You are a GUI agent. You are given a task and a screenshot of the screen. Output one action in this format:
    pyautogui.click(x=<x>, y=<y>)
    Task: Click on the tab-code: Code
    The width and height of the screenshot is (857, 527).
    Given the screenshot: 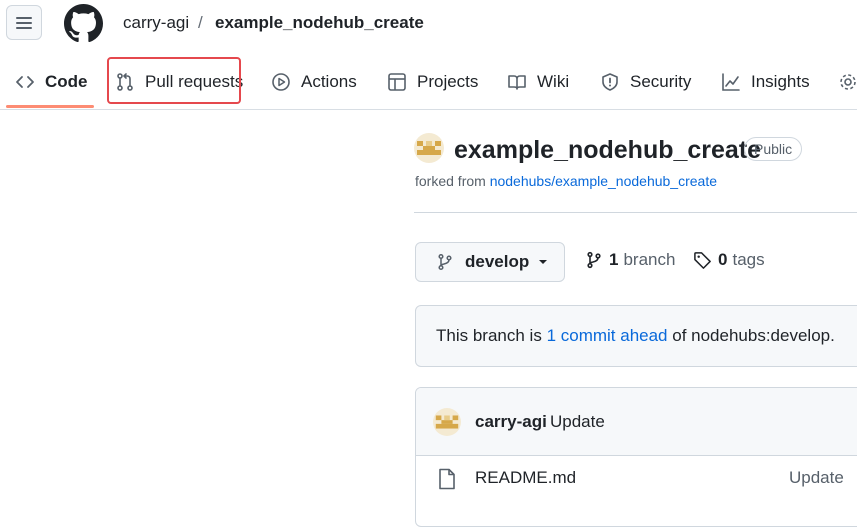 What is the action you would take?
    pyautogui.click(x=51, y=82)
    